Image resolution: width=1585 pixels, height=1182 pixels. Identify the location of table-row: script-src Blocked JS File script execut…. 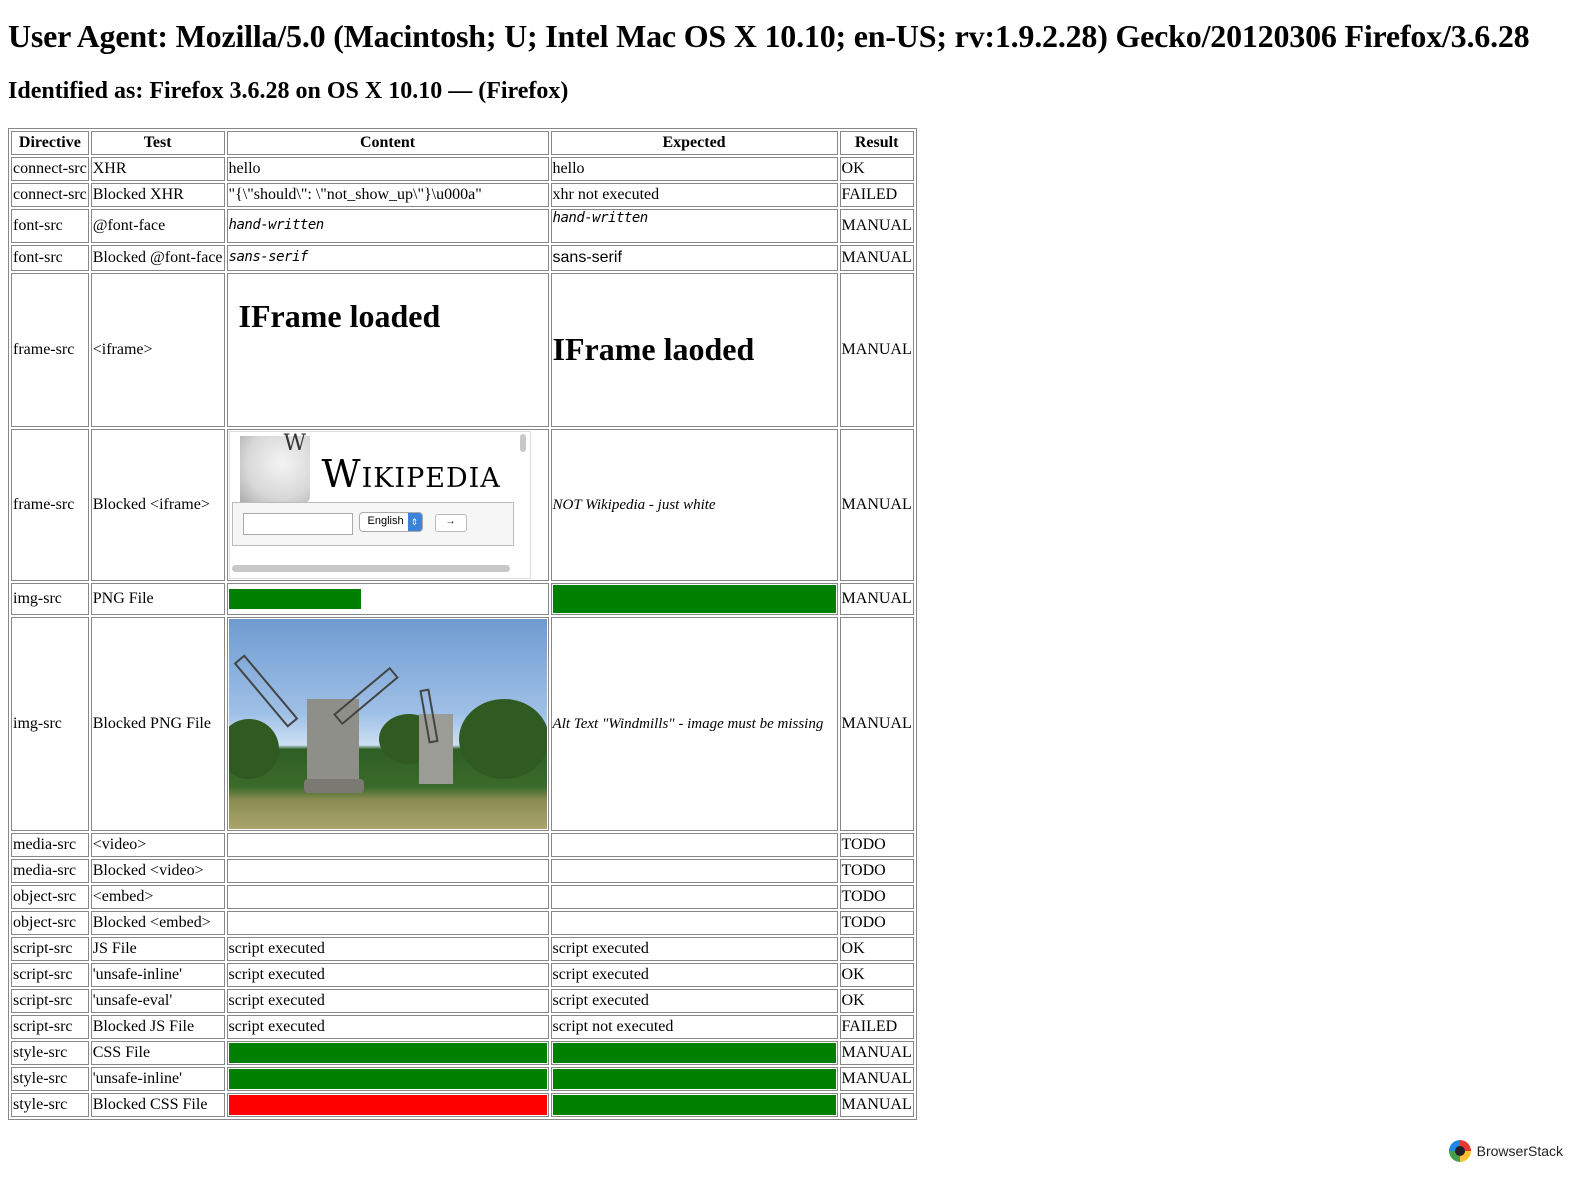
(462, 1027).